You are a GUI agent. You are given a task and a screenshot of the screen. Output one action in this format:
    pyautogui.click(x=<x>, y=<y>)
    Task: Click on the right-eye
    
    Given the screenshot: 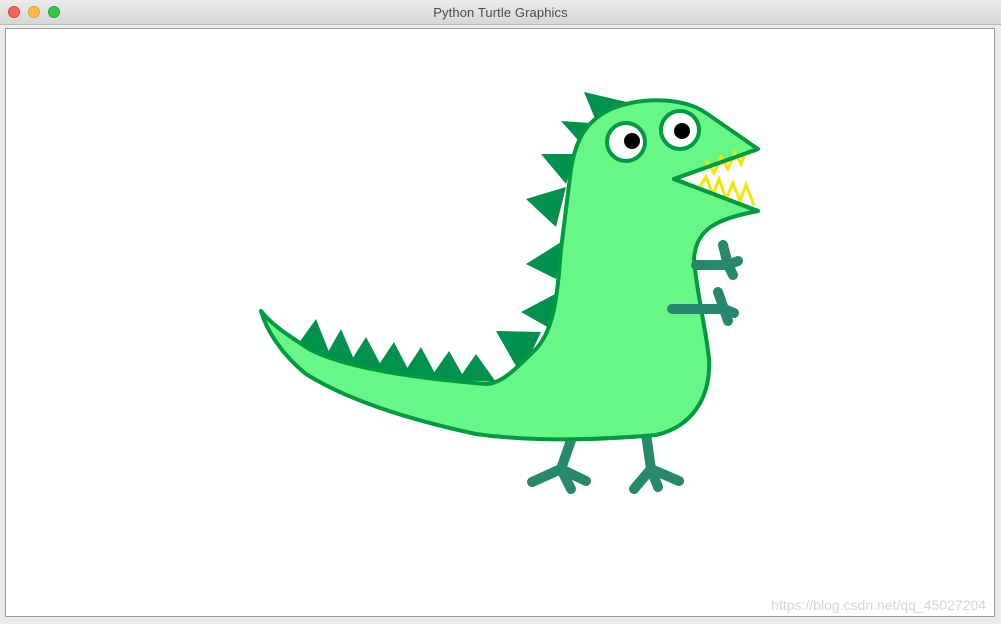 What is the action you would take?
    pyautogui.click(x=680, y=130)
    